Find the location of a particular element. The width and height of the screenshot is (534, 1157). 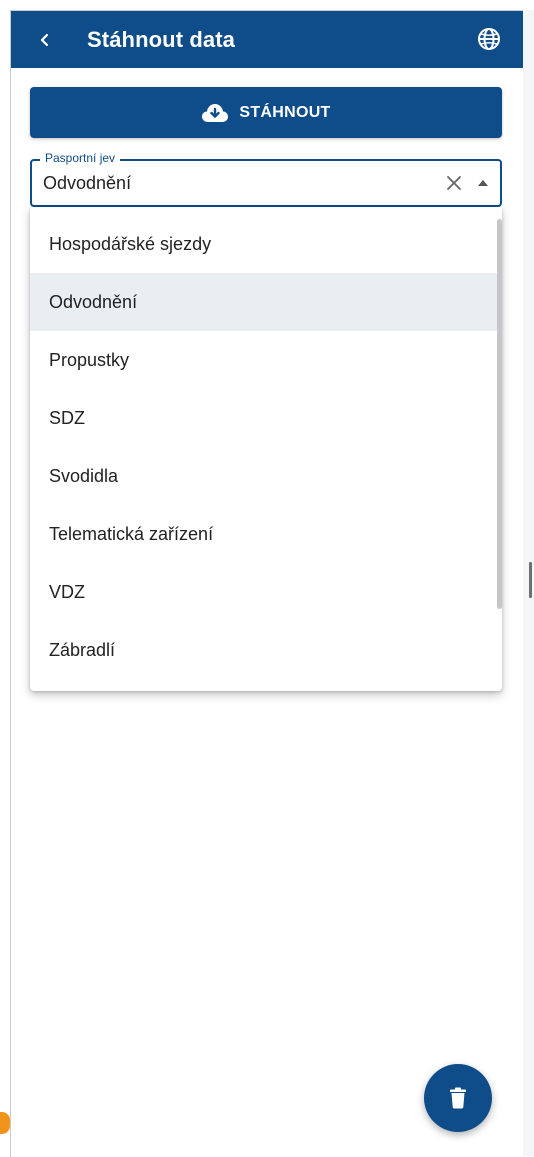

option-odvodneni: Odvodnění is located at coordinates (266, 302).